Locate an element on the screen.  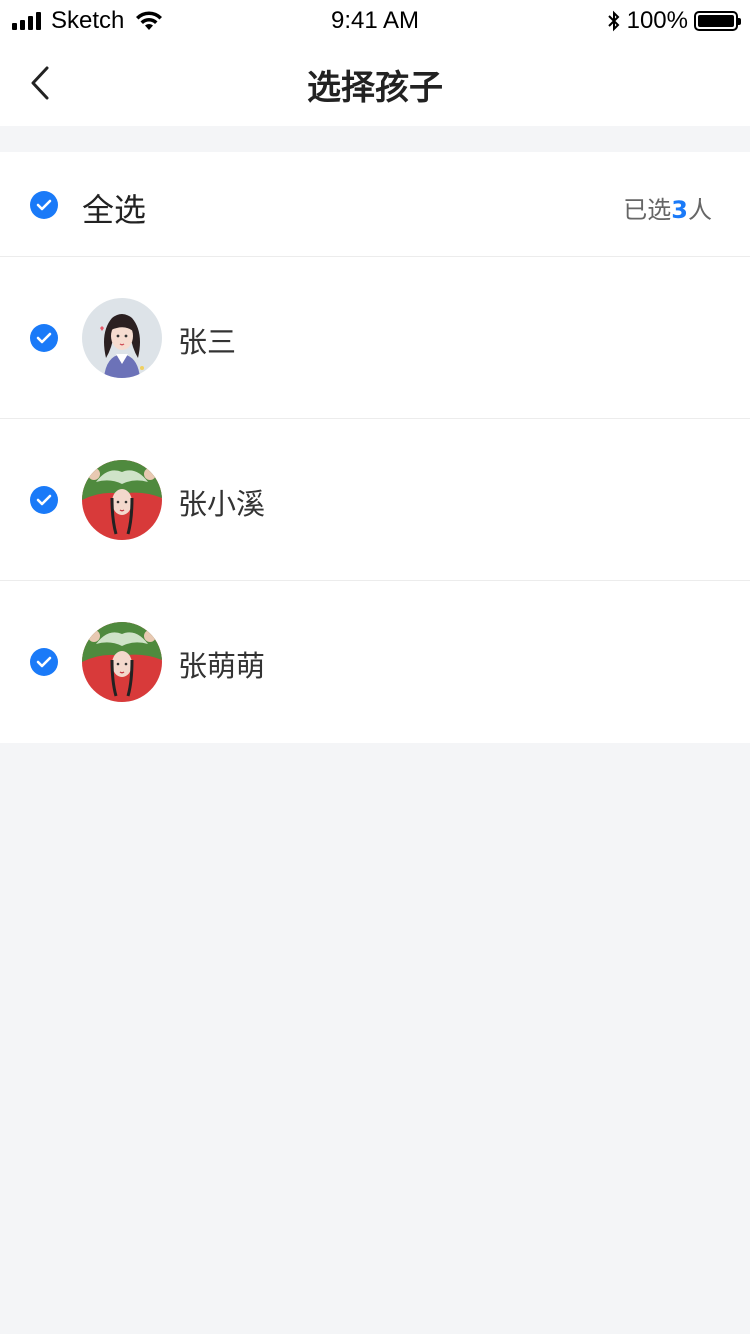
bluetooth-icon is located at coordinates (613, 21).